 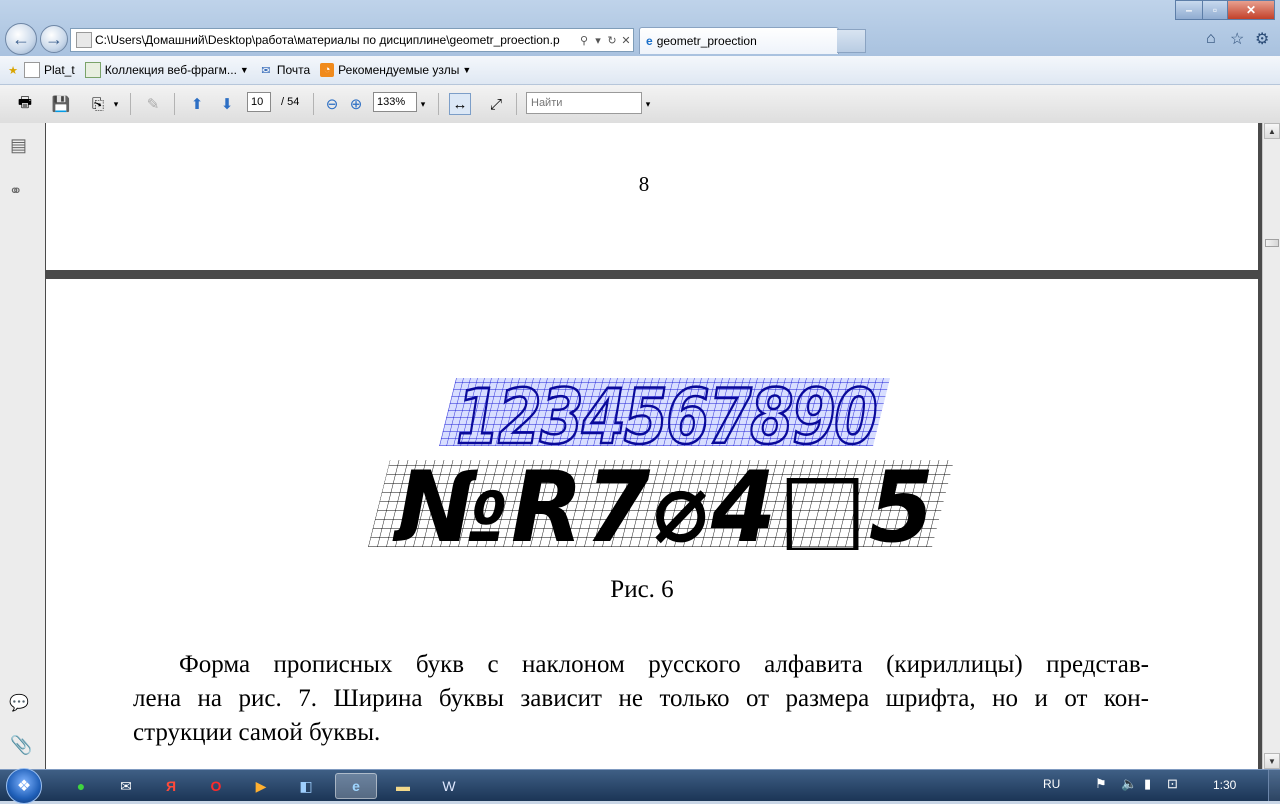 What do you see at coordinates (171, 786) in the screenshot?
I see `taskbar-yandex-icon: Я` at bounding box center [171, 786].